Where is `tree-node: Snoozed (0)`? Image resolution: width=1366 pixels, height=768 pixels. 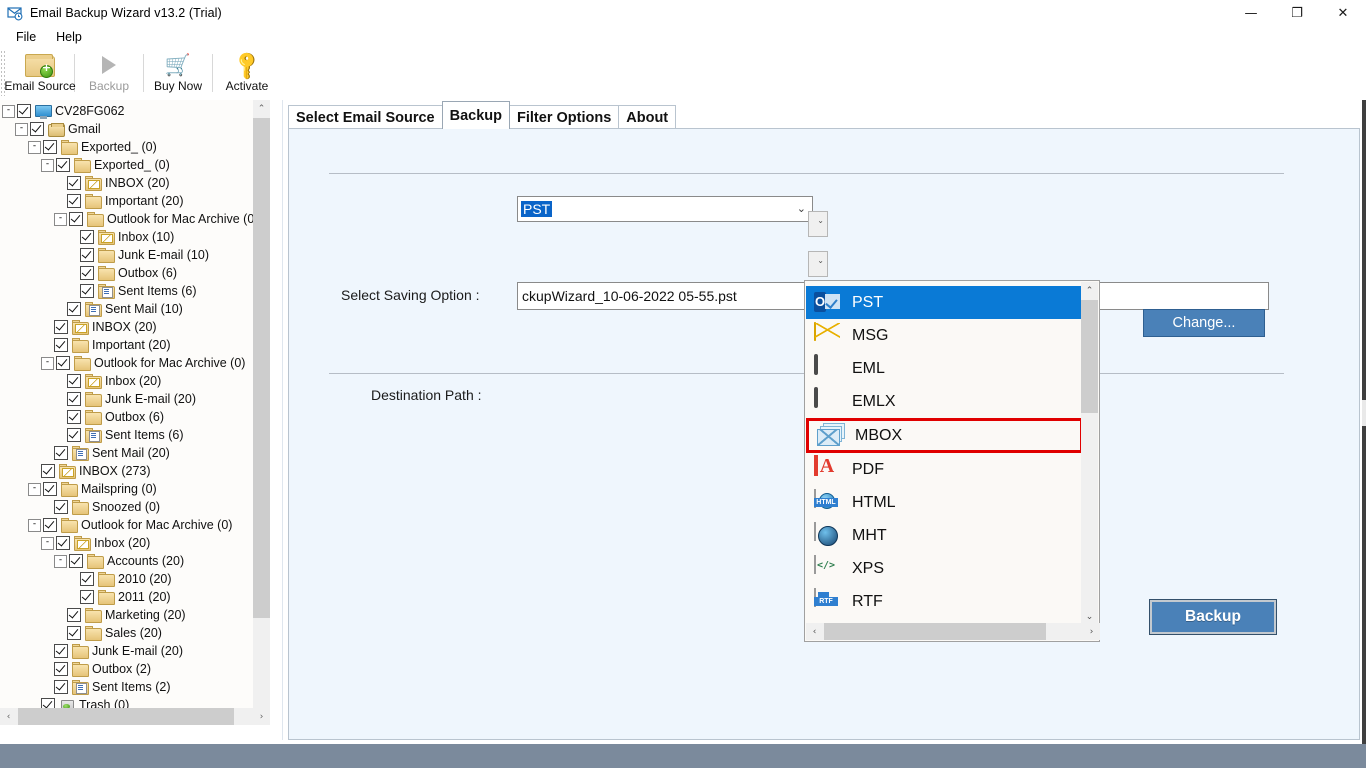
tree-node: Snoozed (0) is located at coordinates (134, 507).